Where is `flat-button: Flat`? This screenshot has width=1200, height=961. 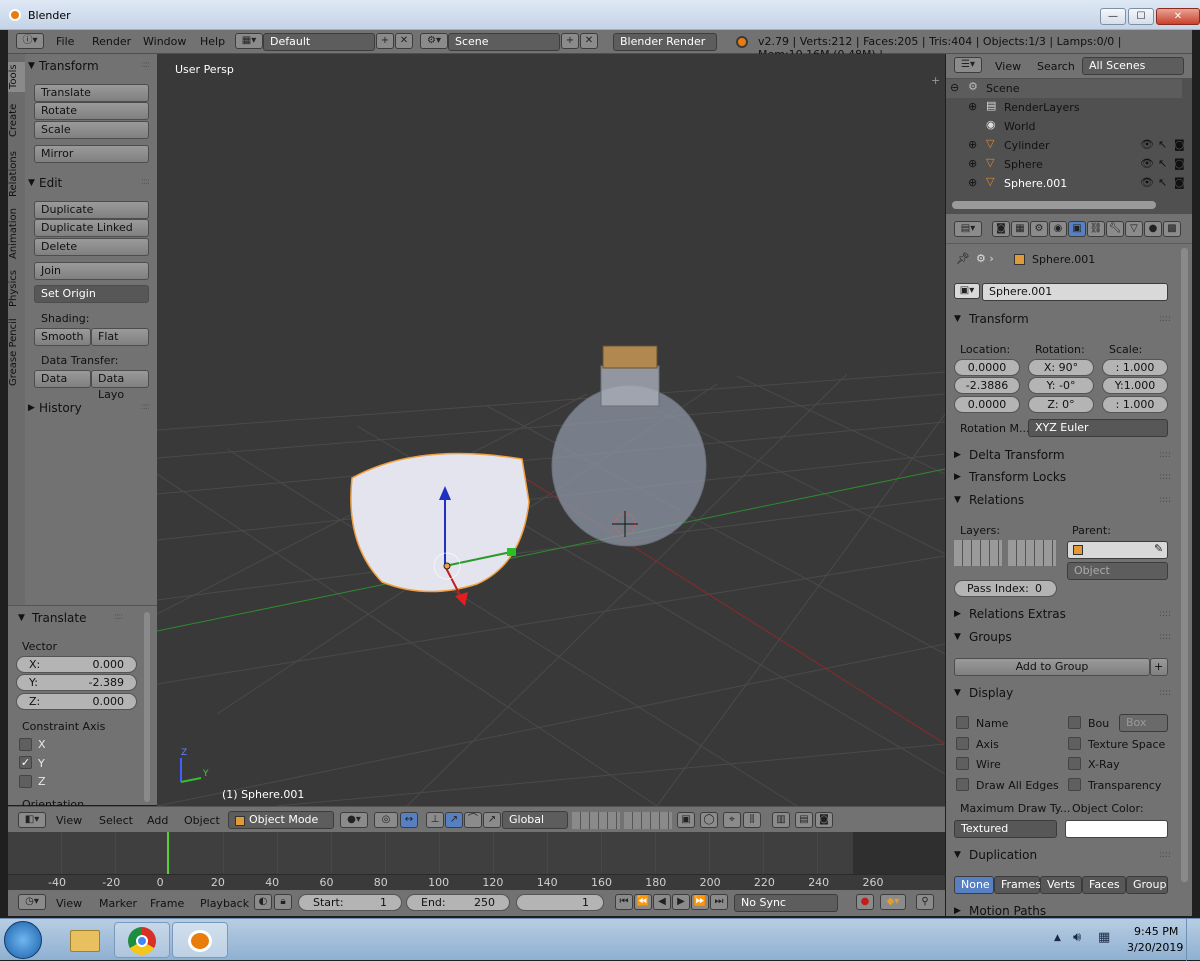 flat-button: Flat is located at coordinates (120, 337).